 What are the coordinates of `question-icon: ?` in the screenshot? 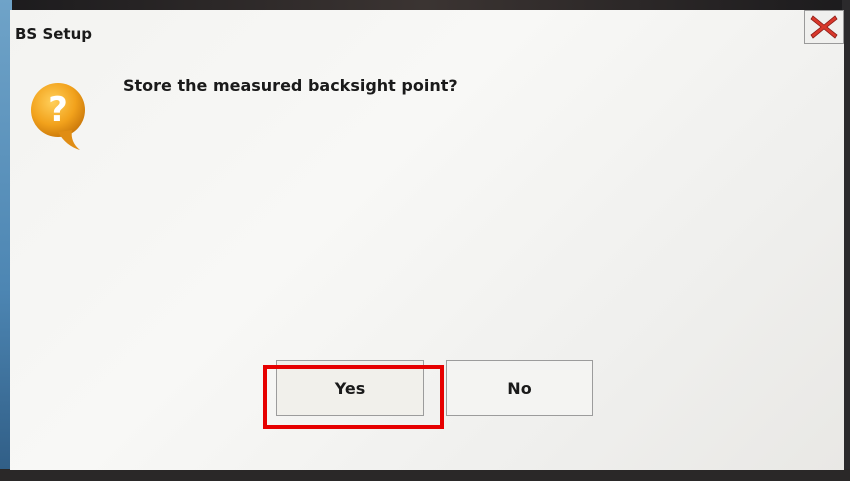 It's located at (58, 116).